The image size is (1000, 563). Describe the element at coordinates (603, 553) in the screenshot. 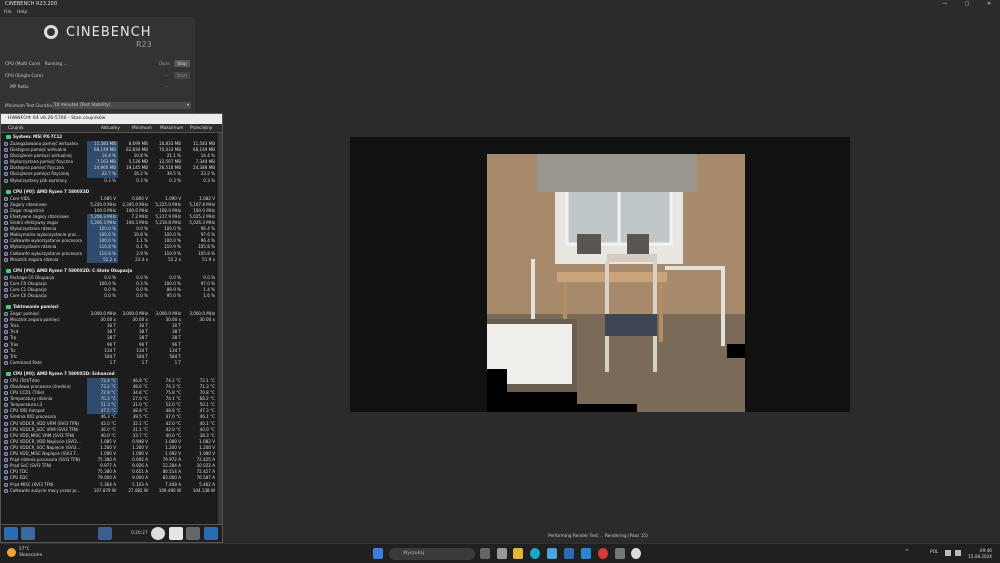

I see `opera-icon` at that location.